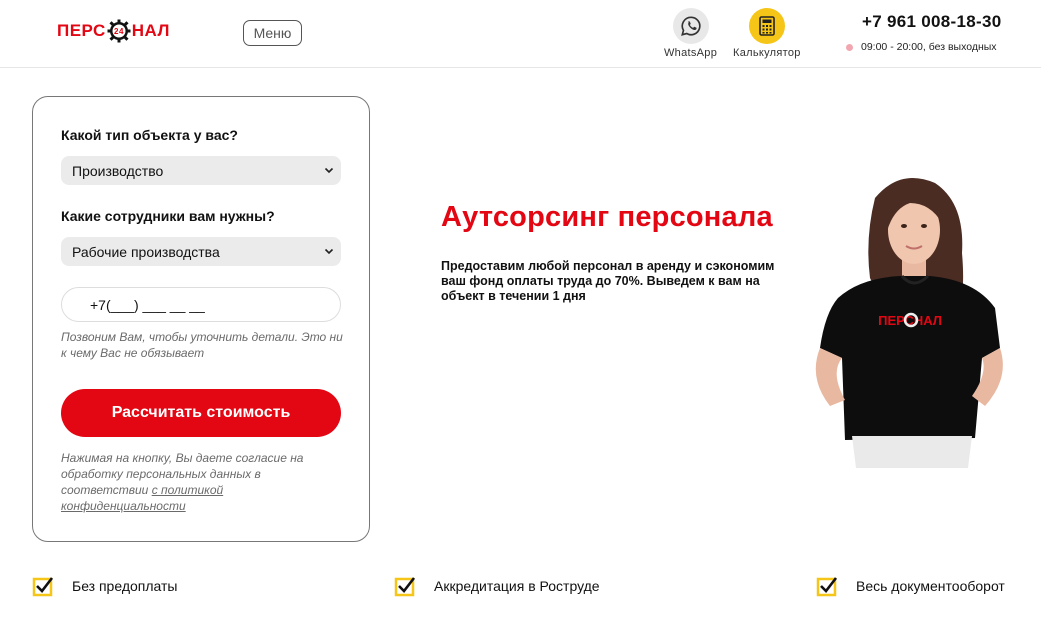 This screenshot has height=641, width=1041. I want to click on staff-type-value: Рабочие производства, so click(146, 251).